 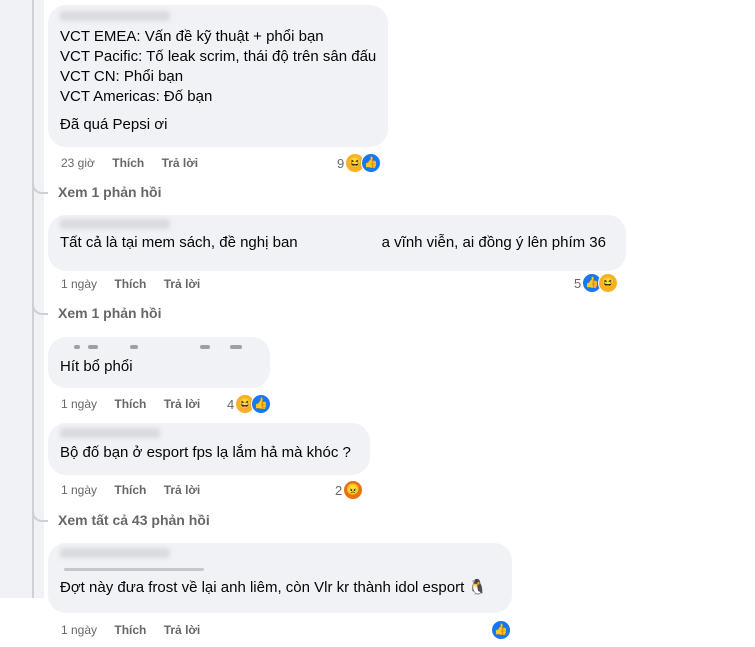 I want to click on thread-line, so click(x=33, y=299).